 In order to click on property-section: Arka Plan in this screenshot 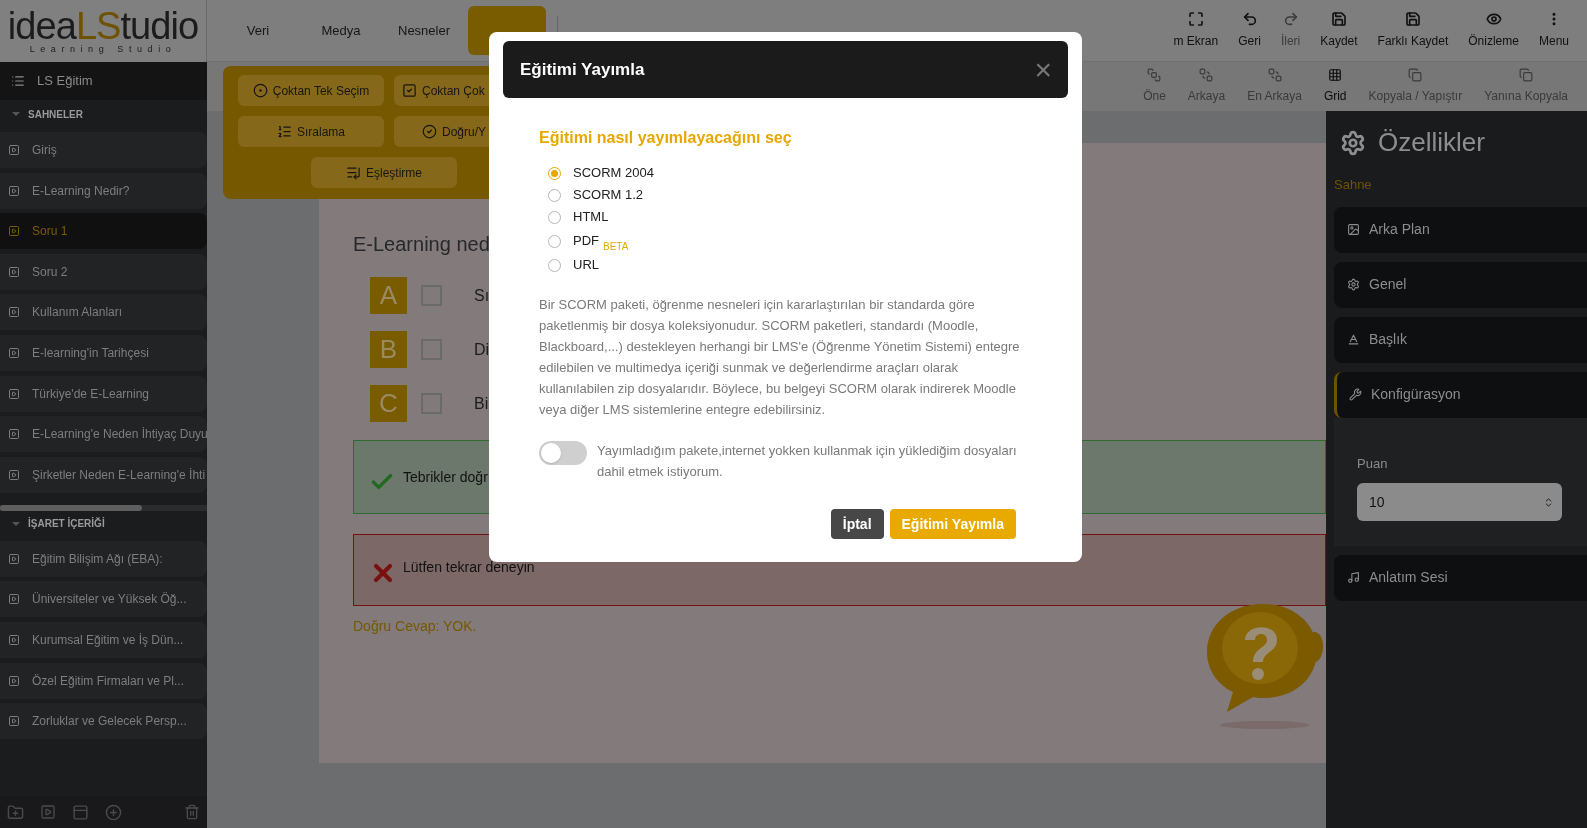, I will do `click(1460, 229)`.